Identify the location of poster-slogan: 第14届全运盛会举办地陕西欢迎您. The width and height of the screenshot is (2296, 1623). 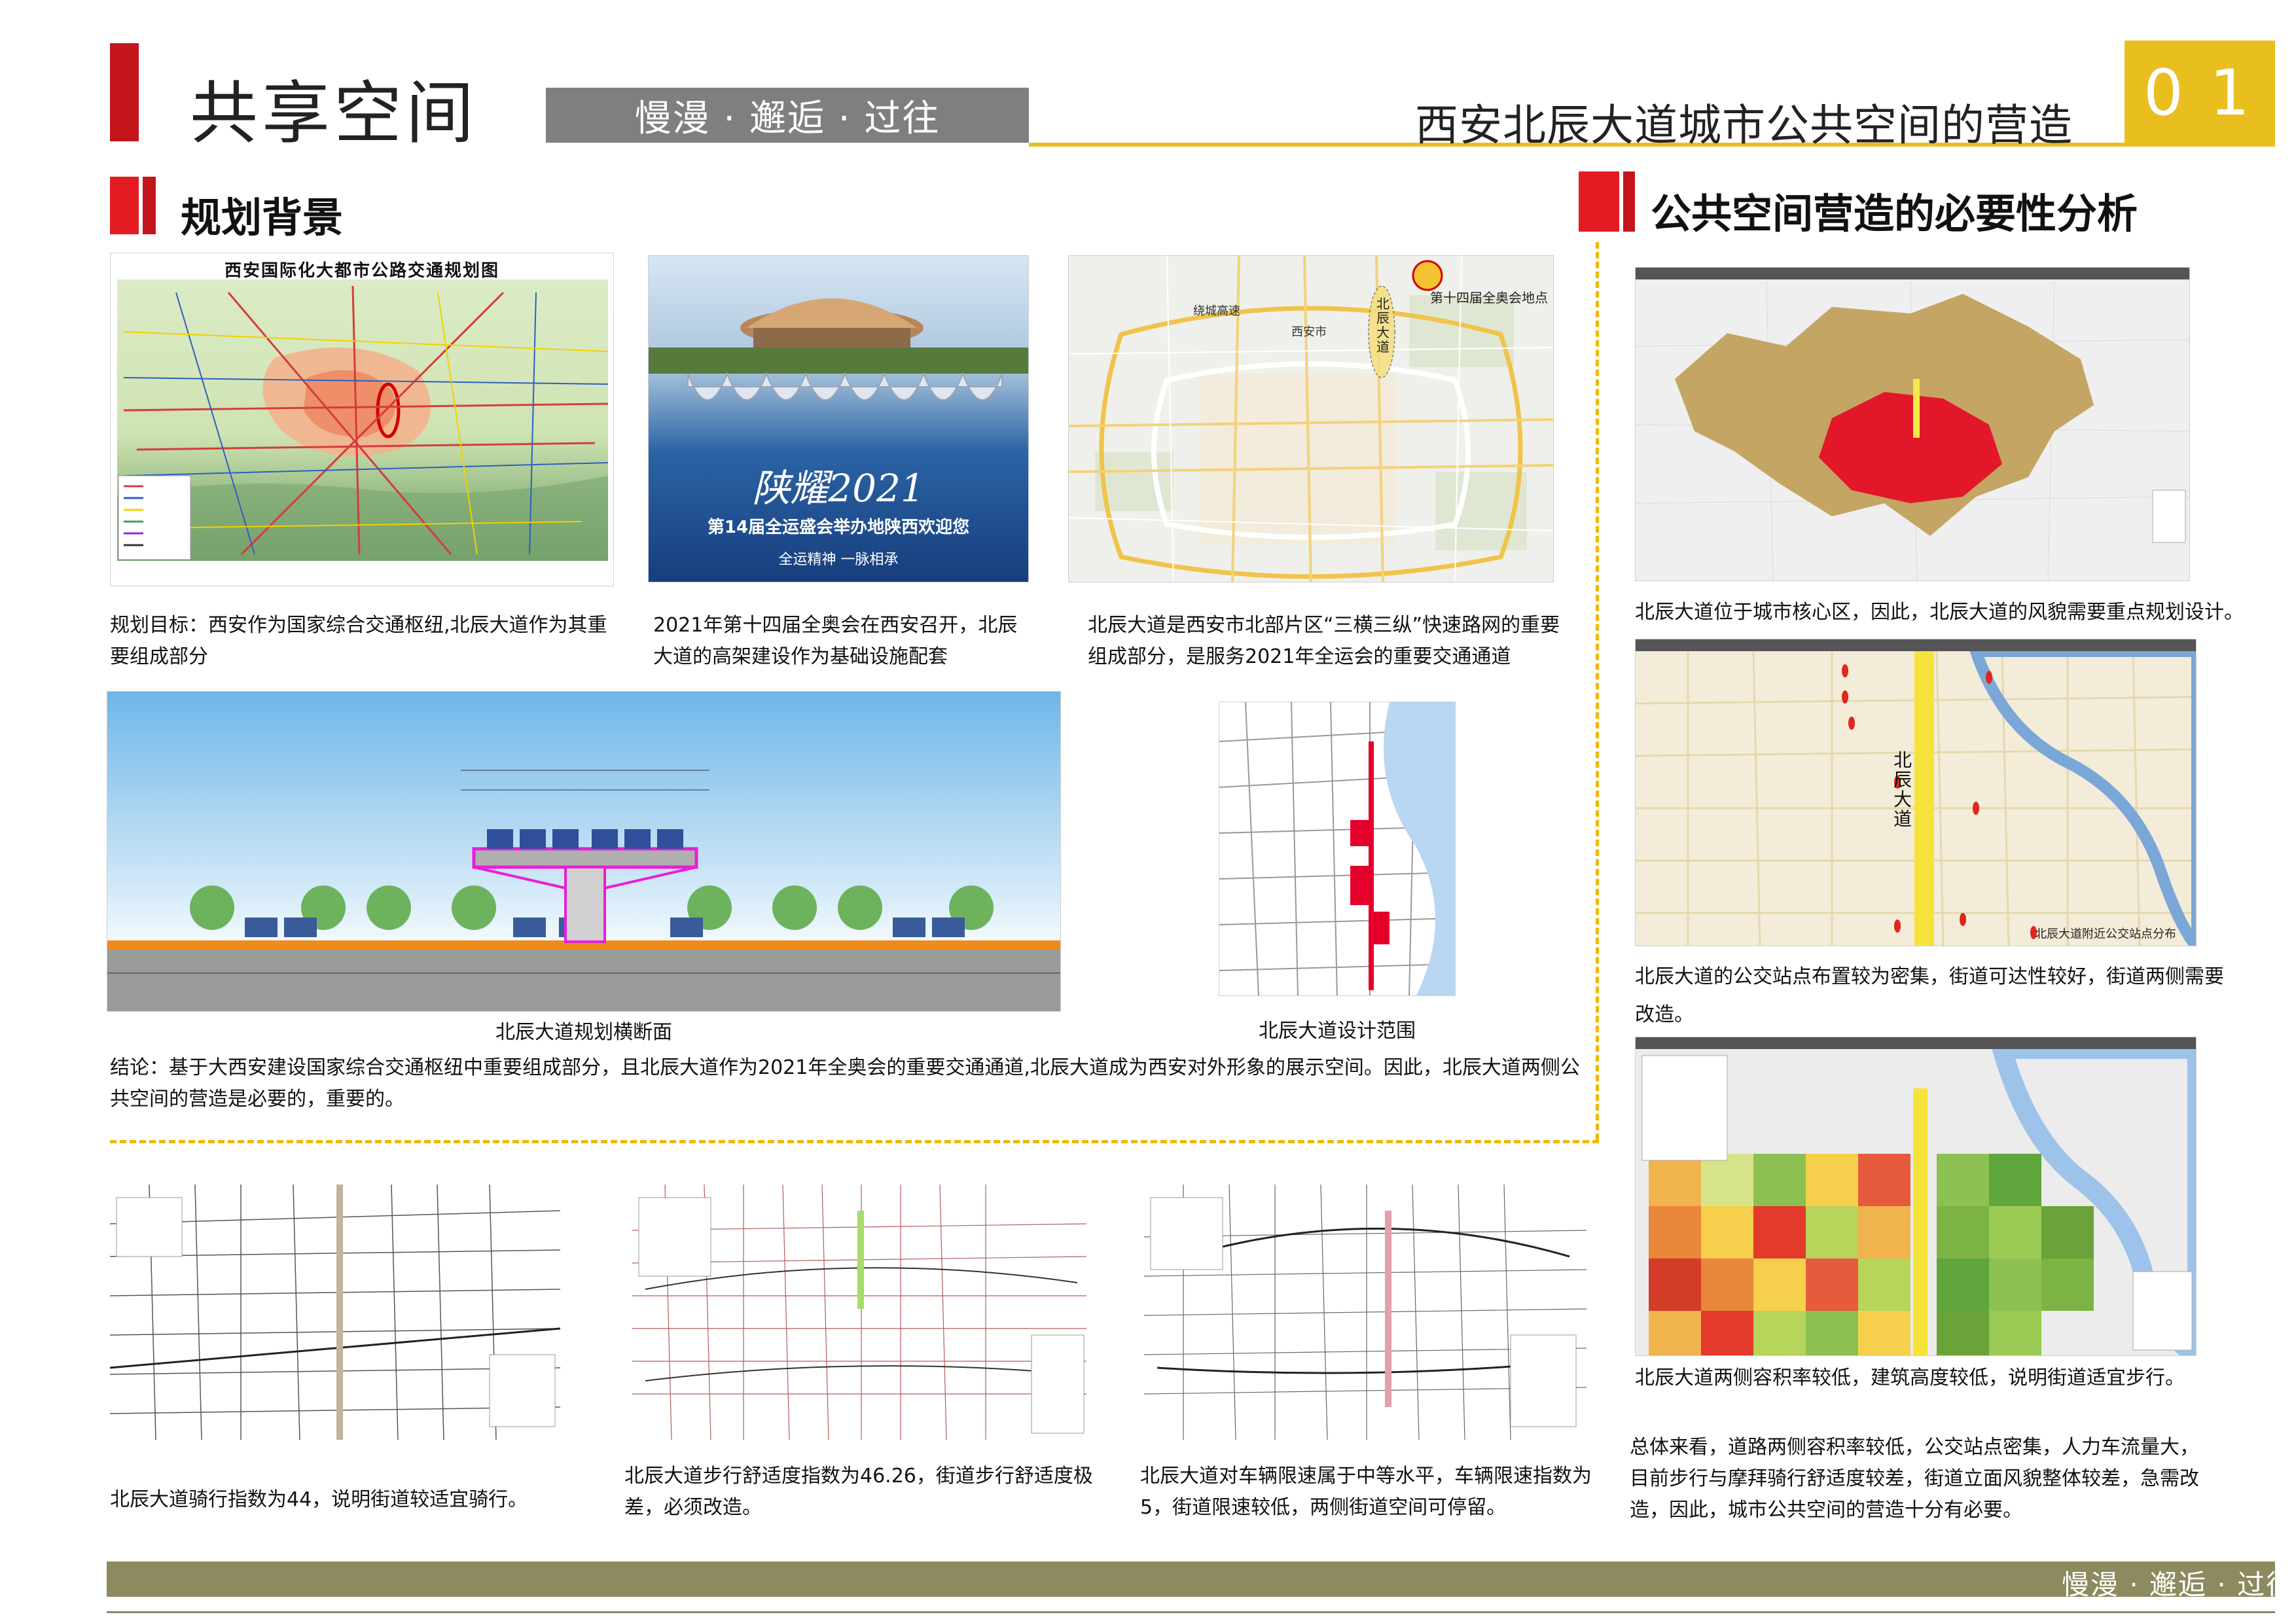
(838, 527).